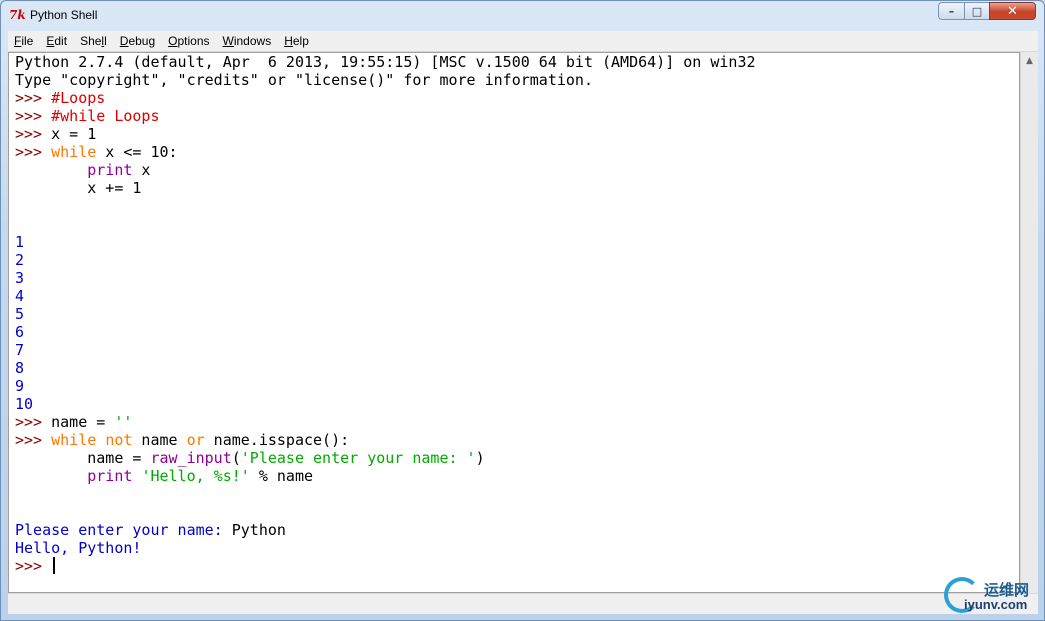 This screenshot has width=1045, height=621. I want to click on menu-label-part: indows, so click(252, 41).